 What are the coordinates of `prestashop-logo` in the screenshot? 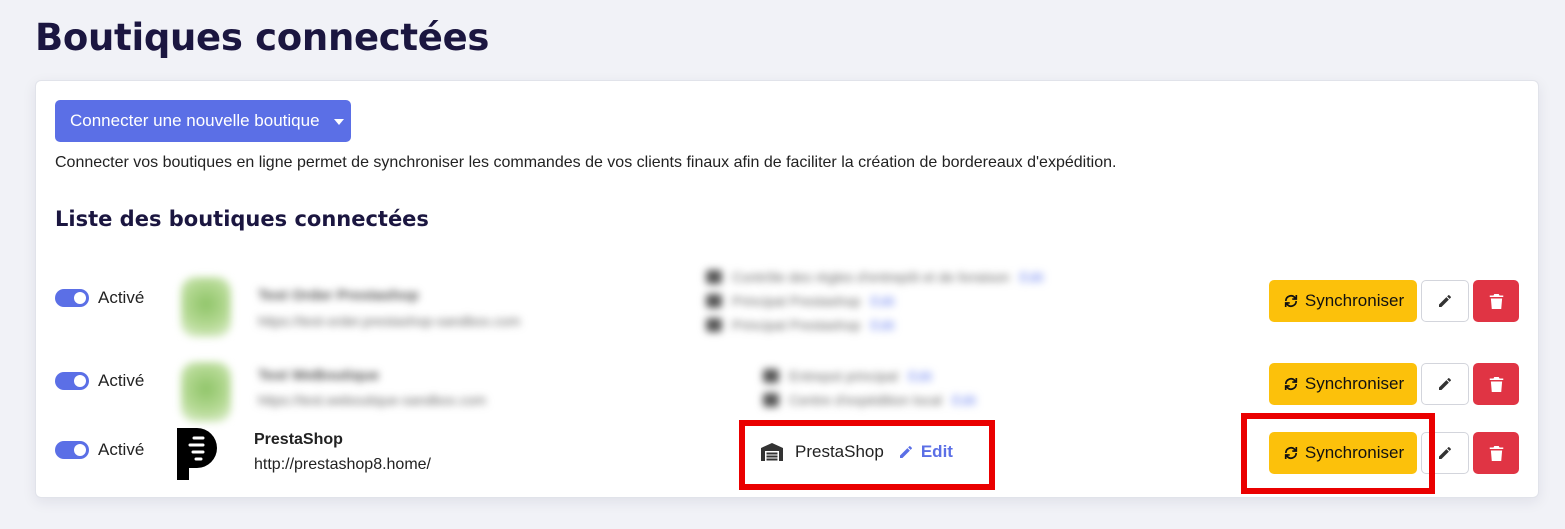 It's located at (197, 454).